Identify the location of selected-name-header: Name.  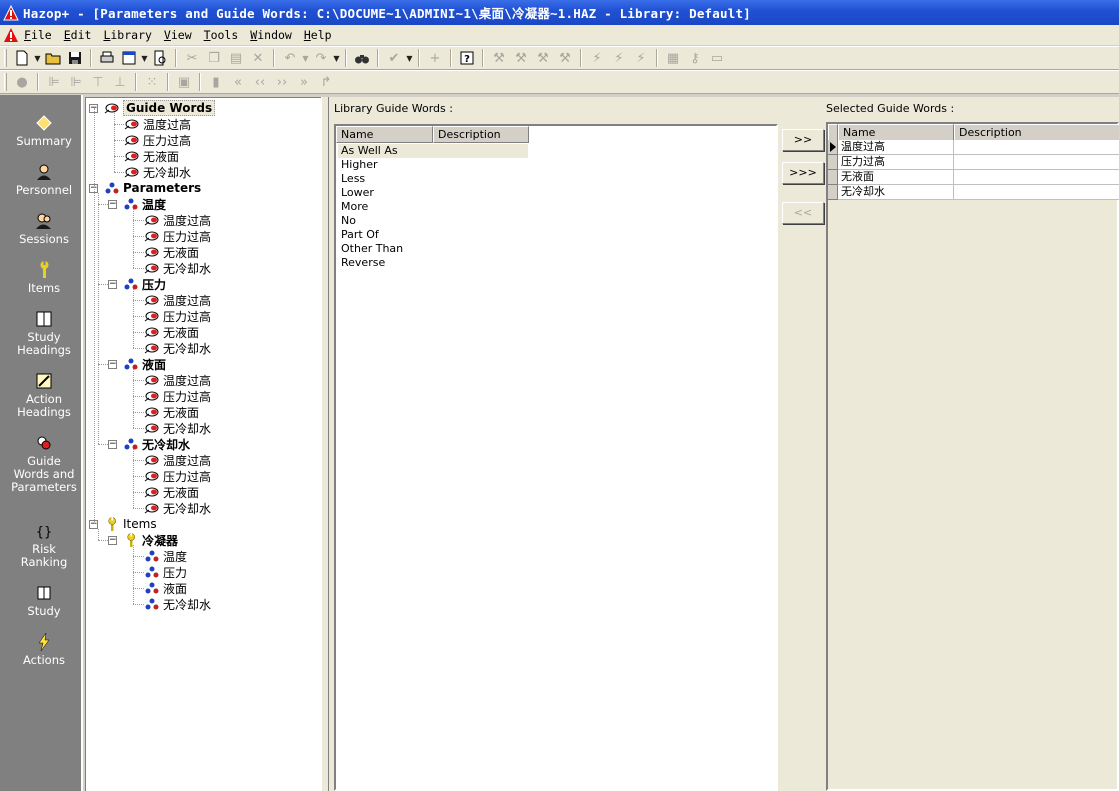
(896, 132).